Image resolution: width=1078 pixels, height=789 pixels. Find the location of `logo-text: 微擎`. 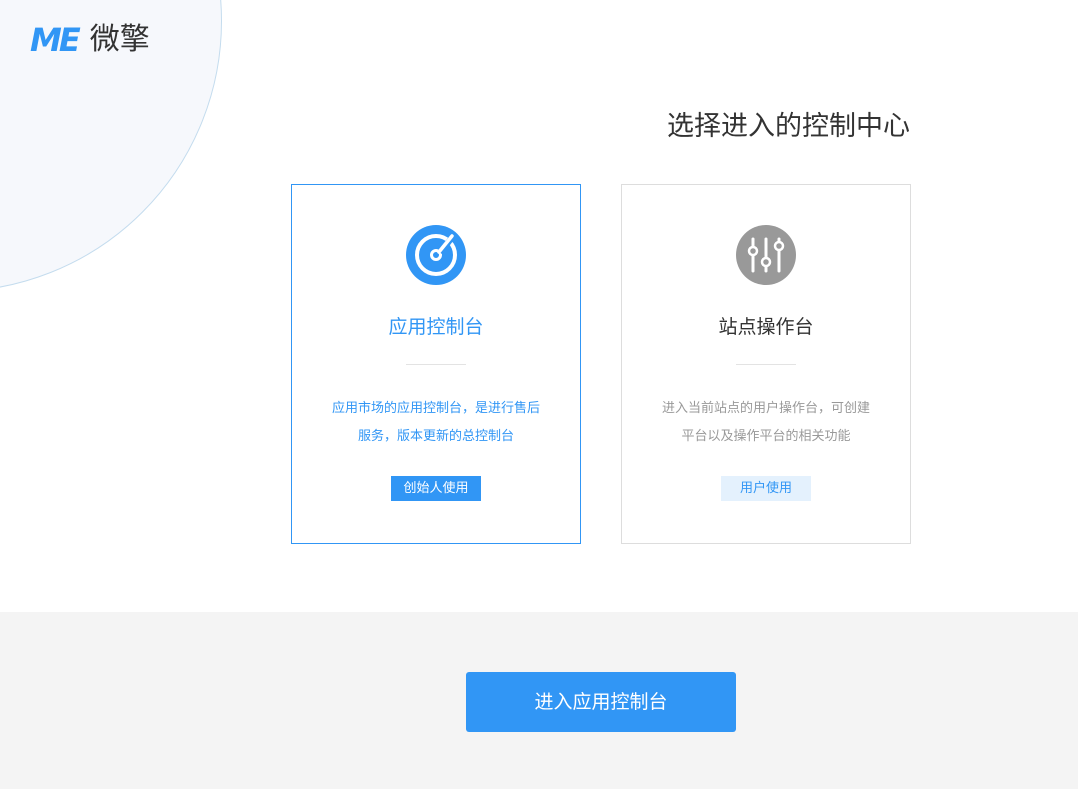

logo-text: 微擎 is located at coordinates (119, 39).